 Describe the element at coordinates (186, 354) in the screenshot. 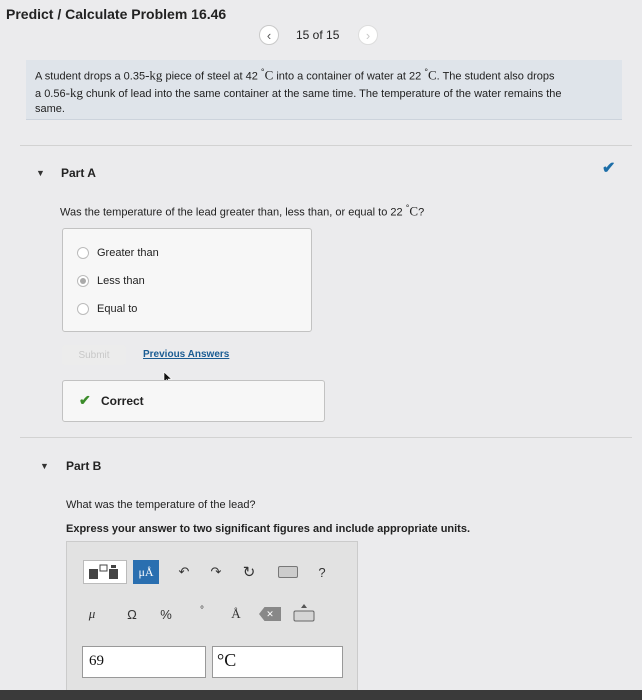

I see `previous-answers-link: Previous Answers` at that location.